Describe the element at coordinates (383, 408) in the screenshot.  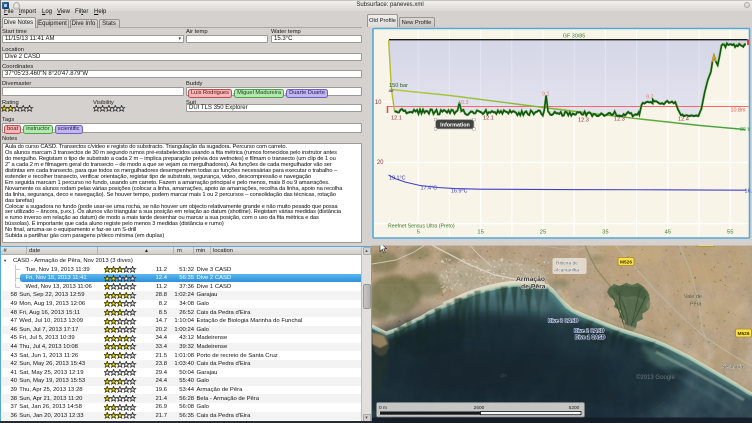
I see `svg-text: 0 m` at that location.